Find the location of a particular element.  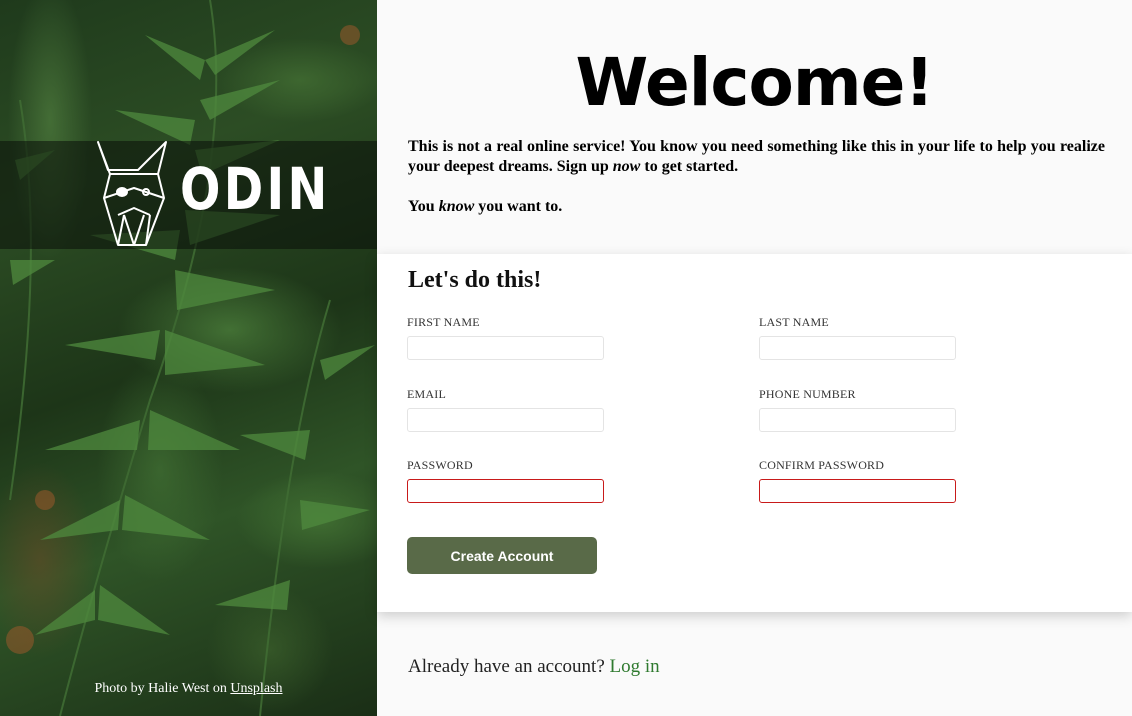

form-title: Let's do this! is located at coordinates (475, 280).